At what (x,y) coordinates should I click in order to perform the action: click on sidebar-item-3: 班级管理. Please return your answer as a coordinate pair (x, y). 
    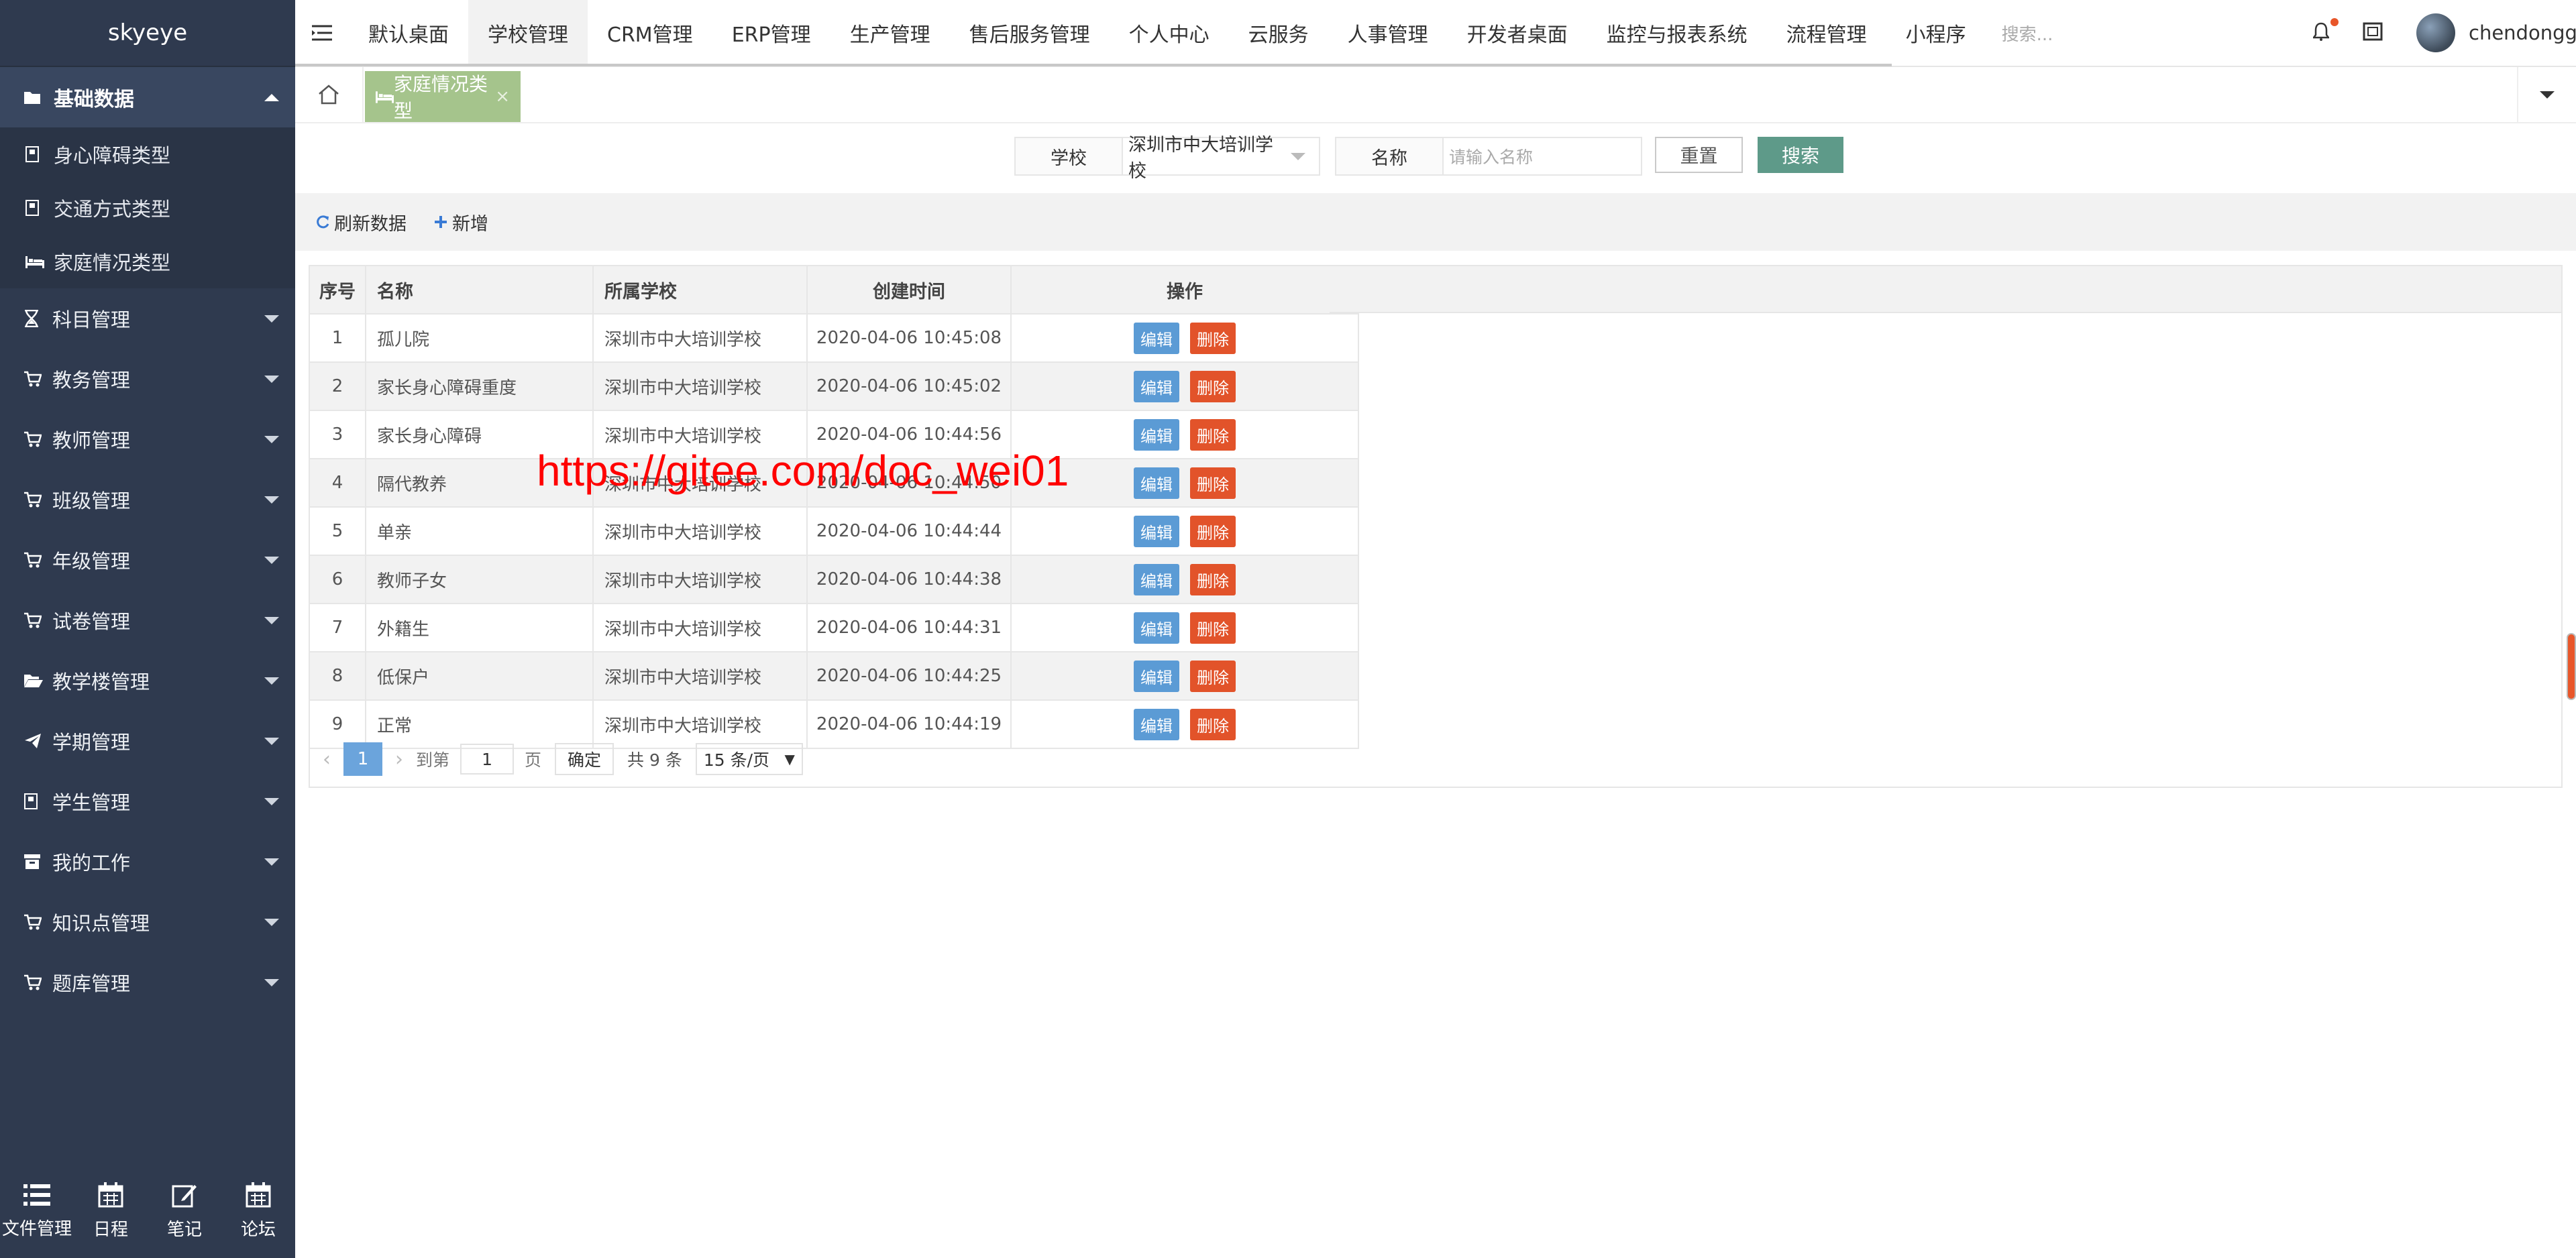
    Looking at the image, I should click on (147, 499).